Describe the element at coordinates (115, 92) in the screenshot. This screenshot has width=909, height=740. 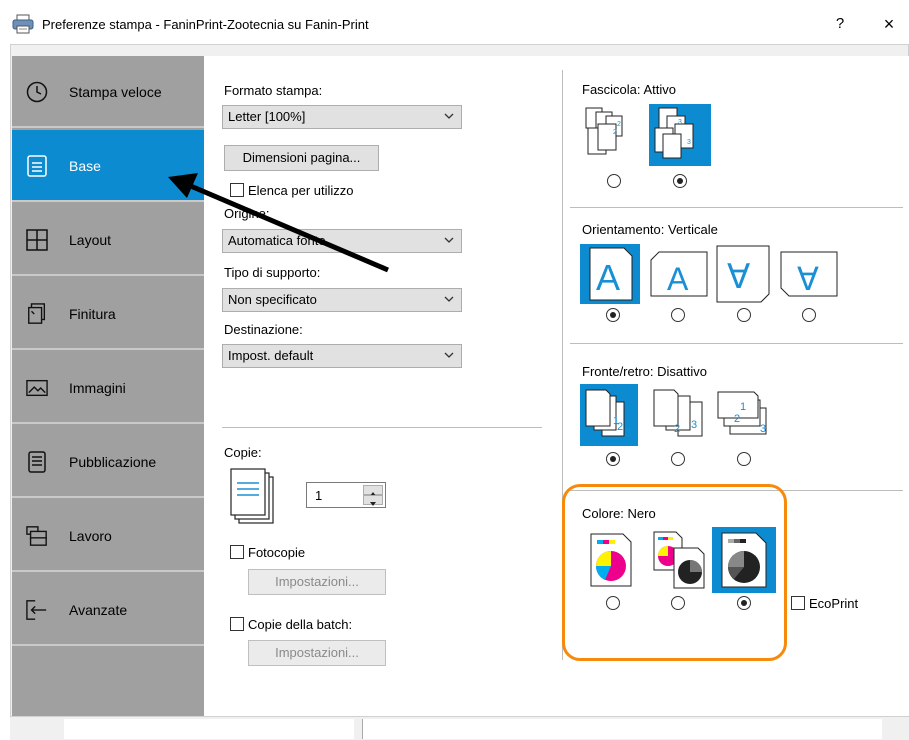
I see `sidebar-item-label: Stampa veloce` at that location.